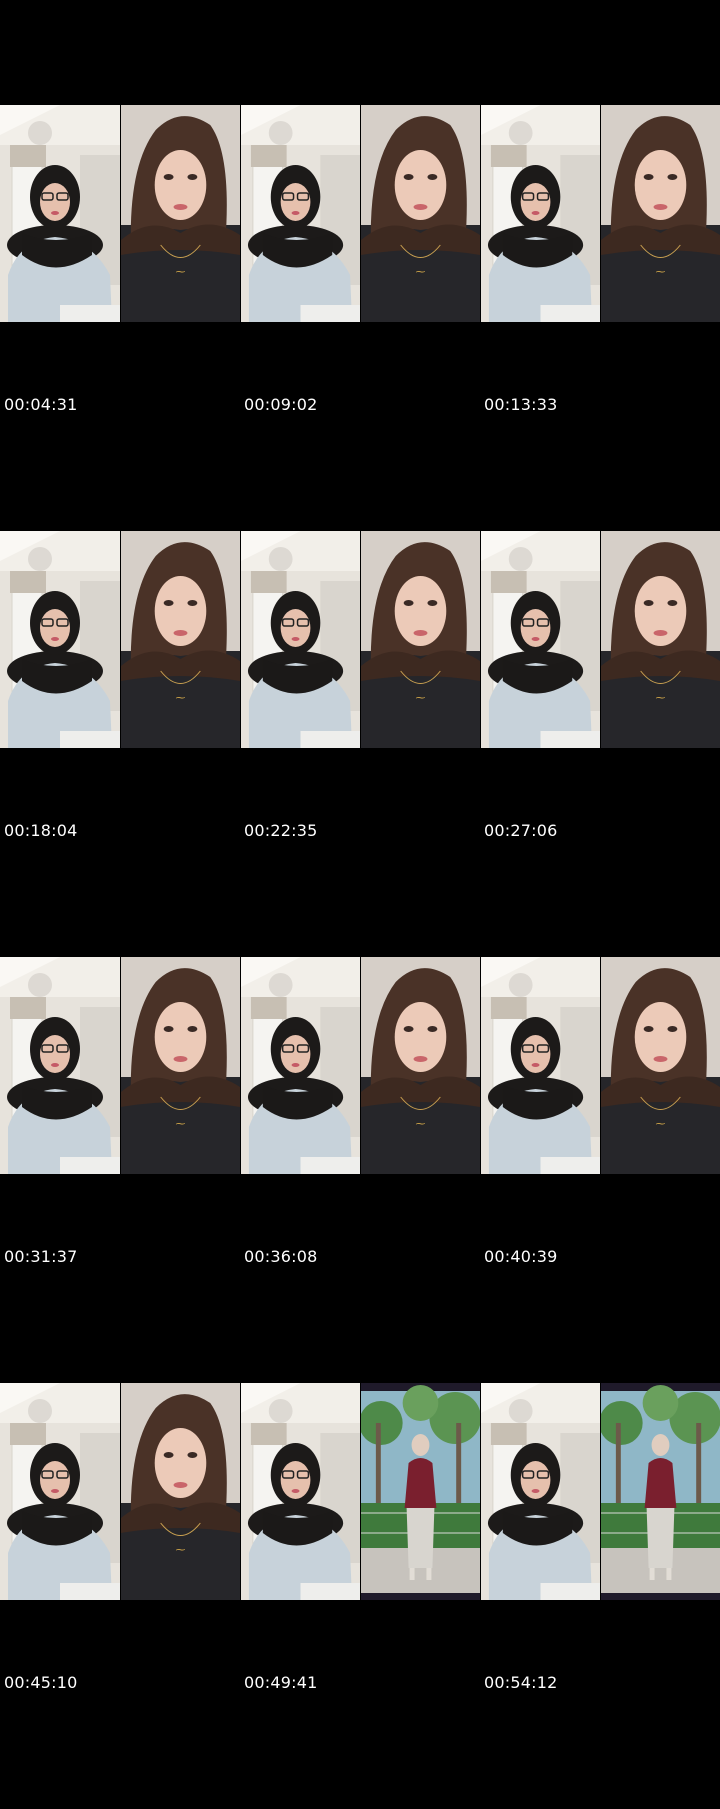 The width and height of the screenshot is (720, 1809). Describe the element at coordinates (41, 1256) in the screenshot. I see `frame-timestamp: 00:31:37` at that location.